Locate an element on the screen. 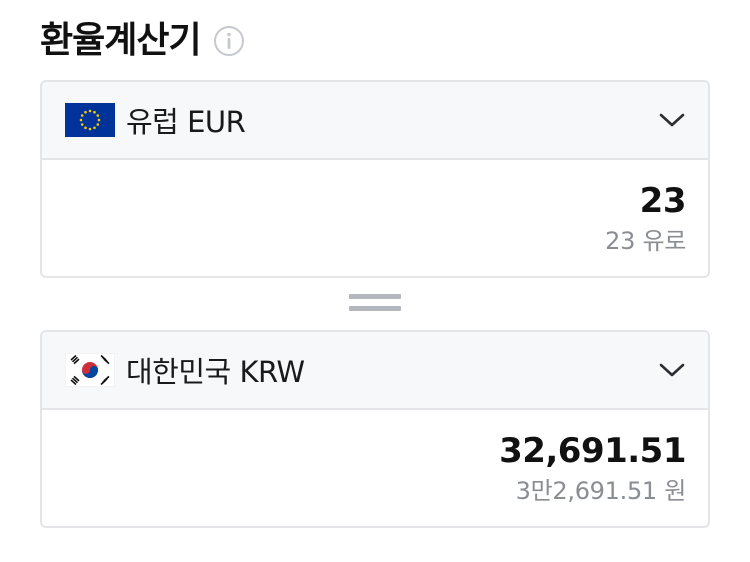 The image size is (750, 562). korea-flag-icon is located at coordinates (90, 370).